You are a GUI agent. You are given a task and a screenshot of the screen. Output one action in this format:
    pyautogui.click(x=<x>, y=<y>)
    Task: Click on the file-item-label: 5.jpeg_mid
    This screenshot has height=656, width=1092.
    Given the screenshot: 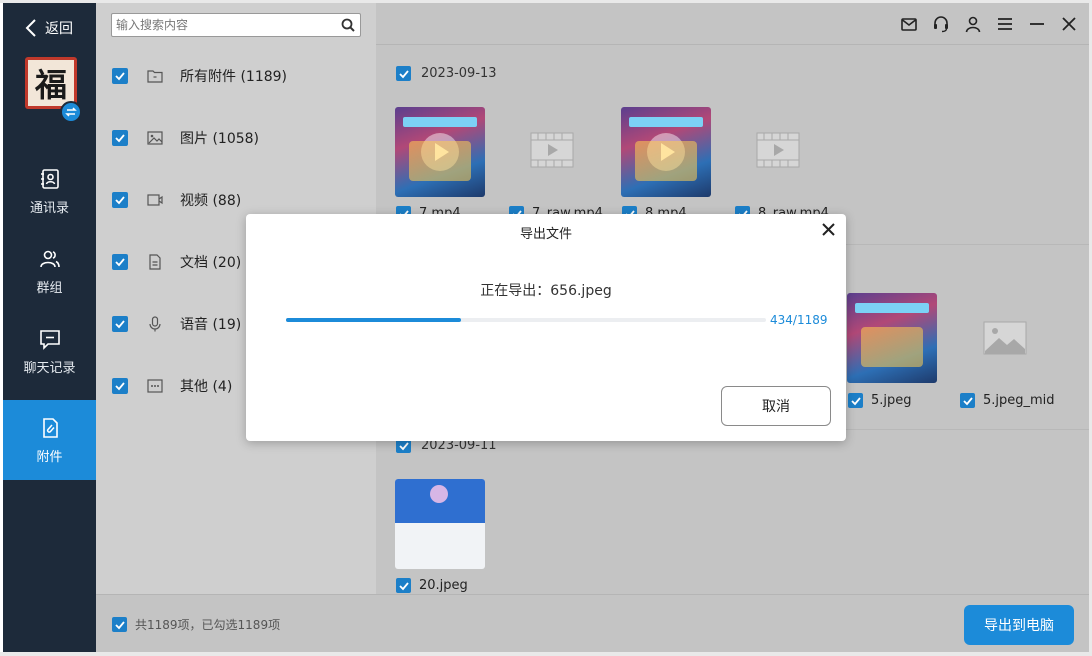 What is the action you would take?
    pyautogui.click(x=1007, y=400)
    